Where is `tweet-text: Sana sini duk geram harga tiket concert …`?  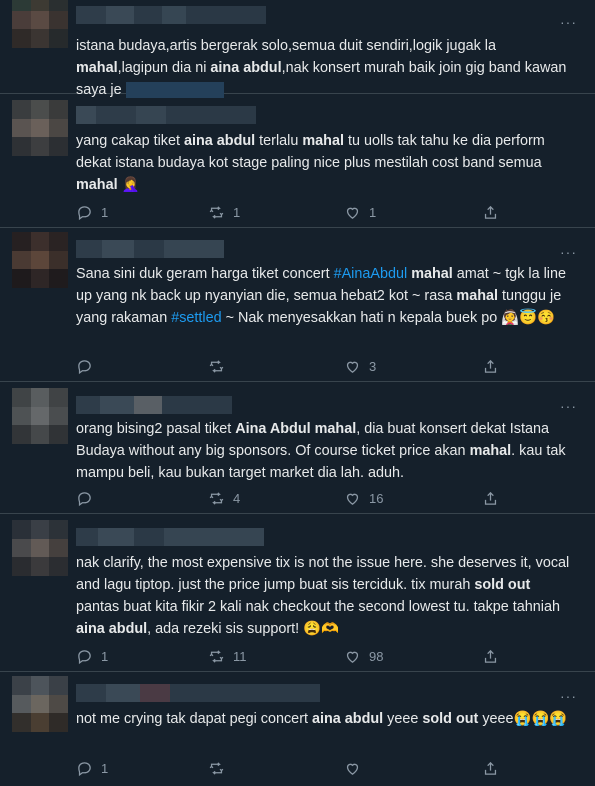
tweet-text: Sana sini duk geram harga tiket concert … is located at coordinates (321, 296).